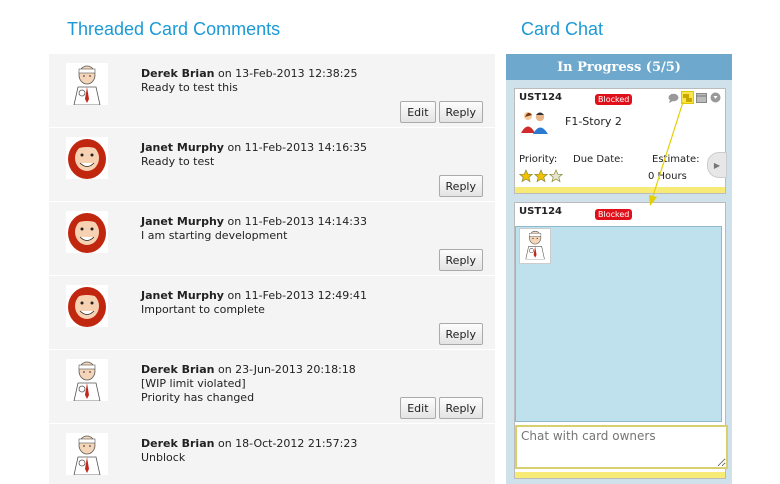  What do you see at coordinates (287, 443) in the screenshot?
I see `comment-timestamp: on 18-Oct-2012 21:57:23` at bounding box center [287, 443].